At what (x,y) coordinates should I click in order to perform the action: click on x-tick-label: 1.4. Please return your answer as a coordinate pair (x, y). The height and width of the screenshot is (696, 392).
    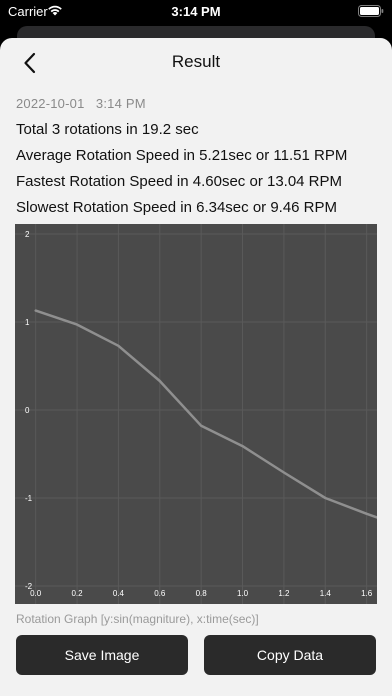
    Looking at the image, I should click on (326, 593).